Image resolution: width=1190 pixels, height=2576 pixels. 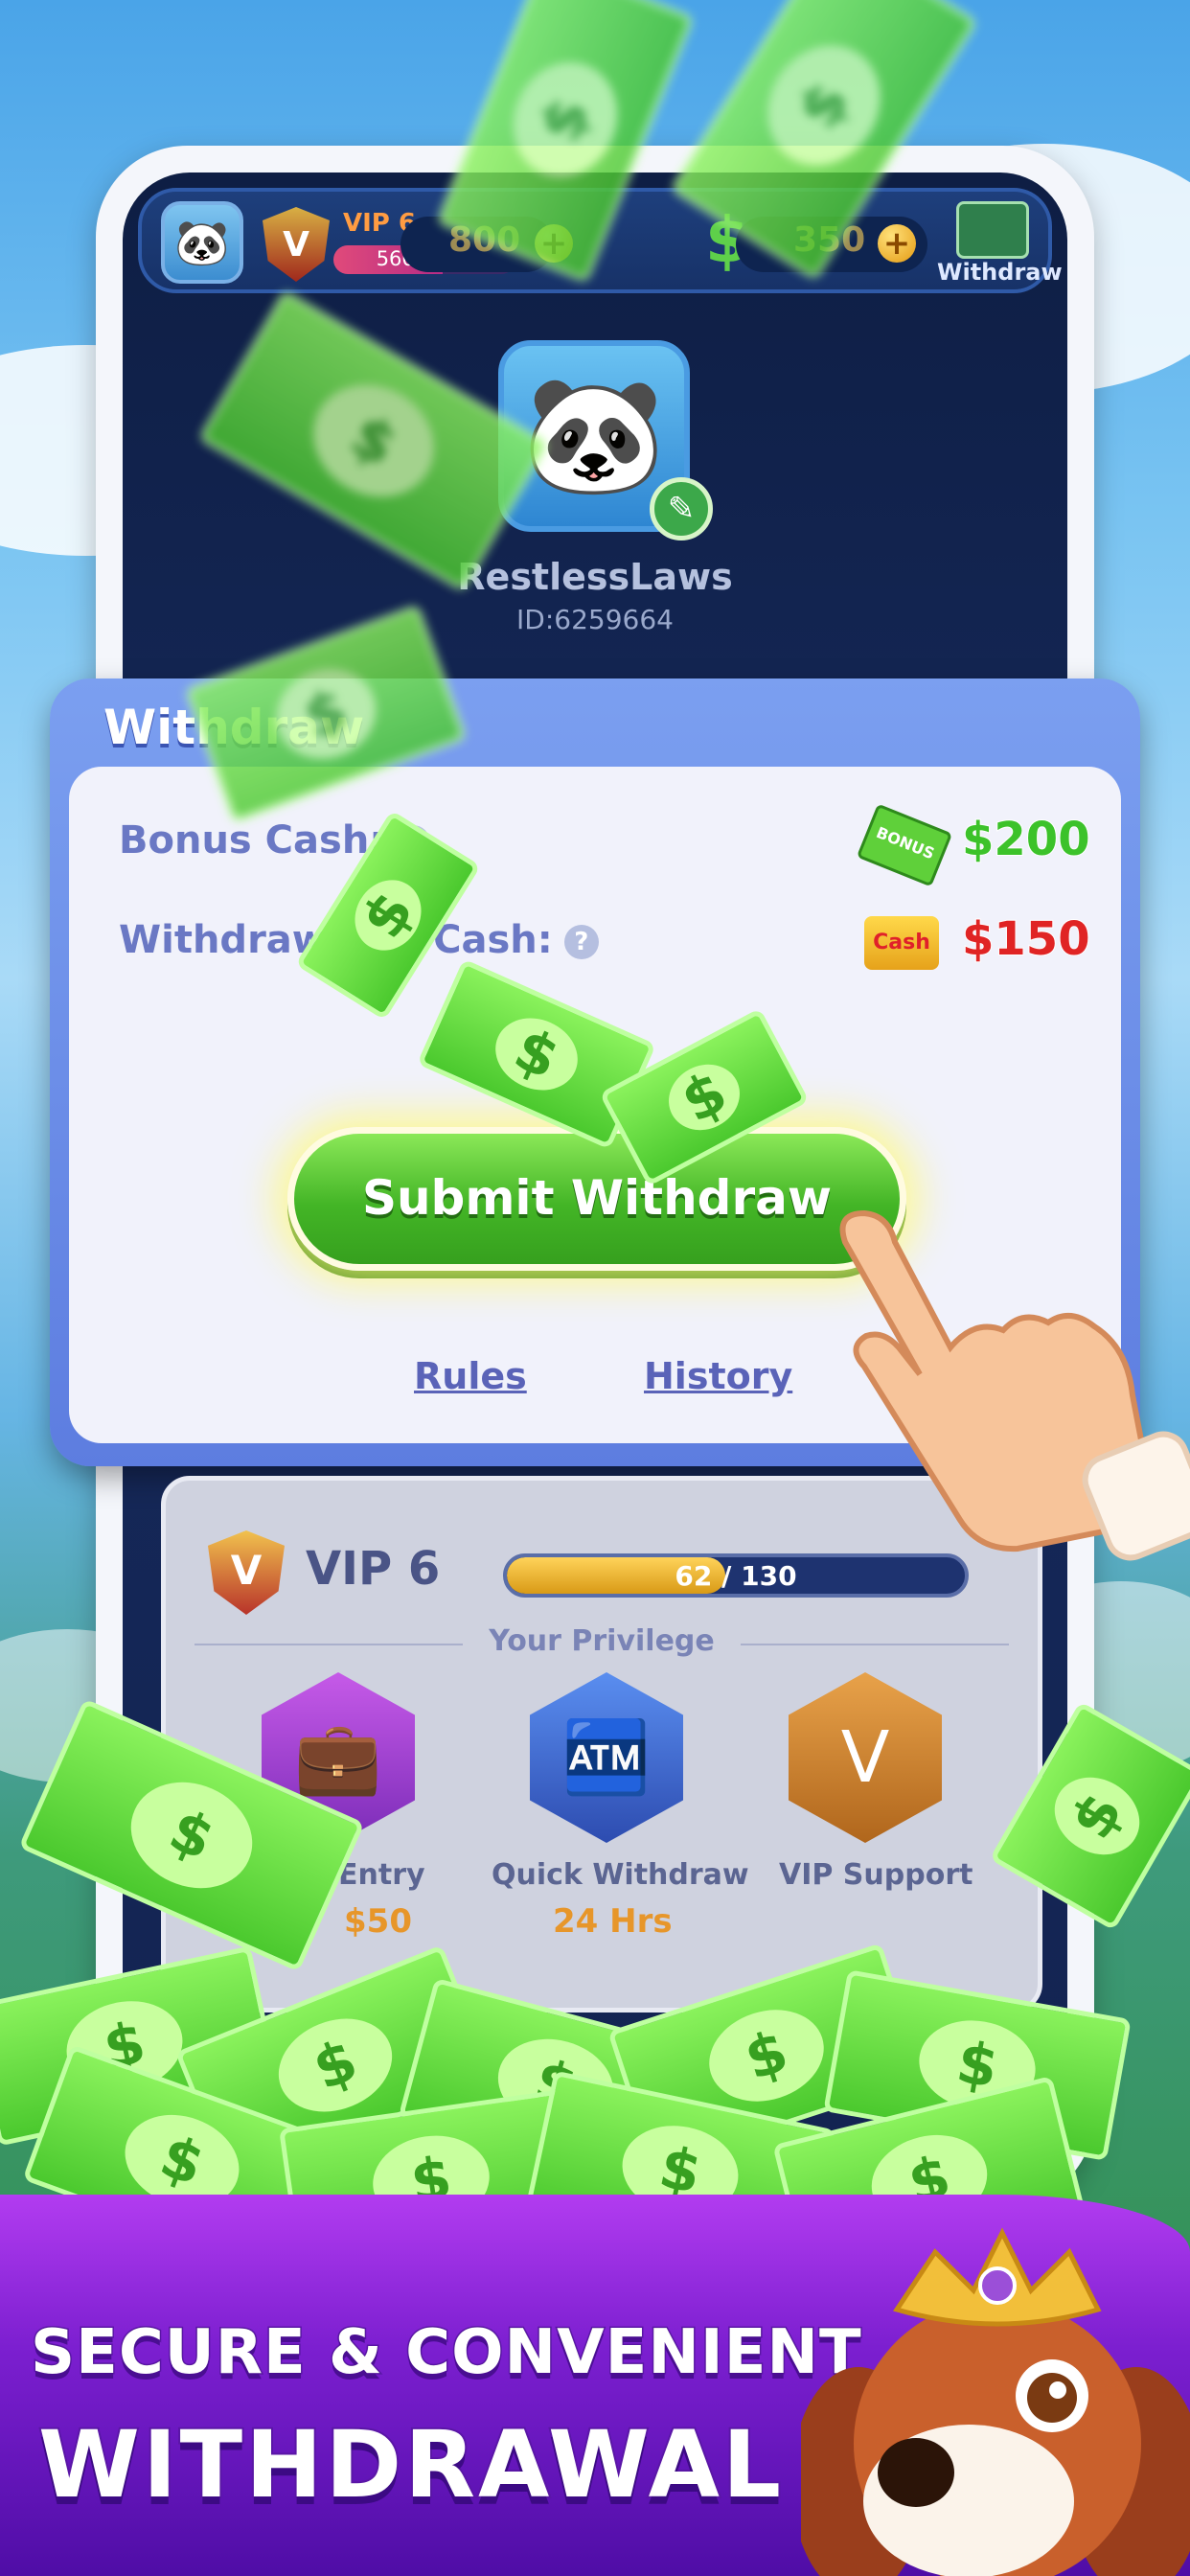 What do you see at coordinates (595, 577) in the screenshot?
I see `username: RestlessLaws` at bounding box center [595, 577].